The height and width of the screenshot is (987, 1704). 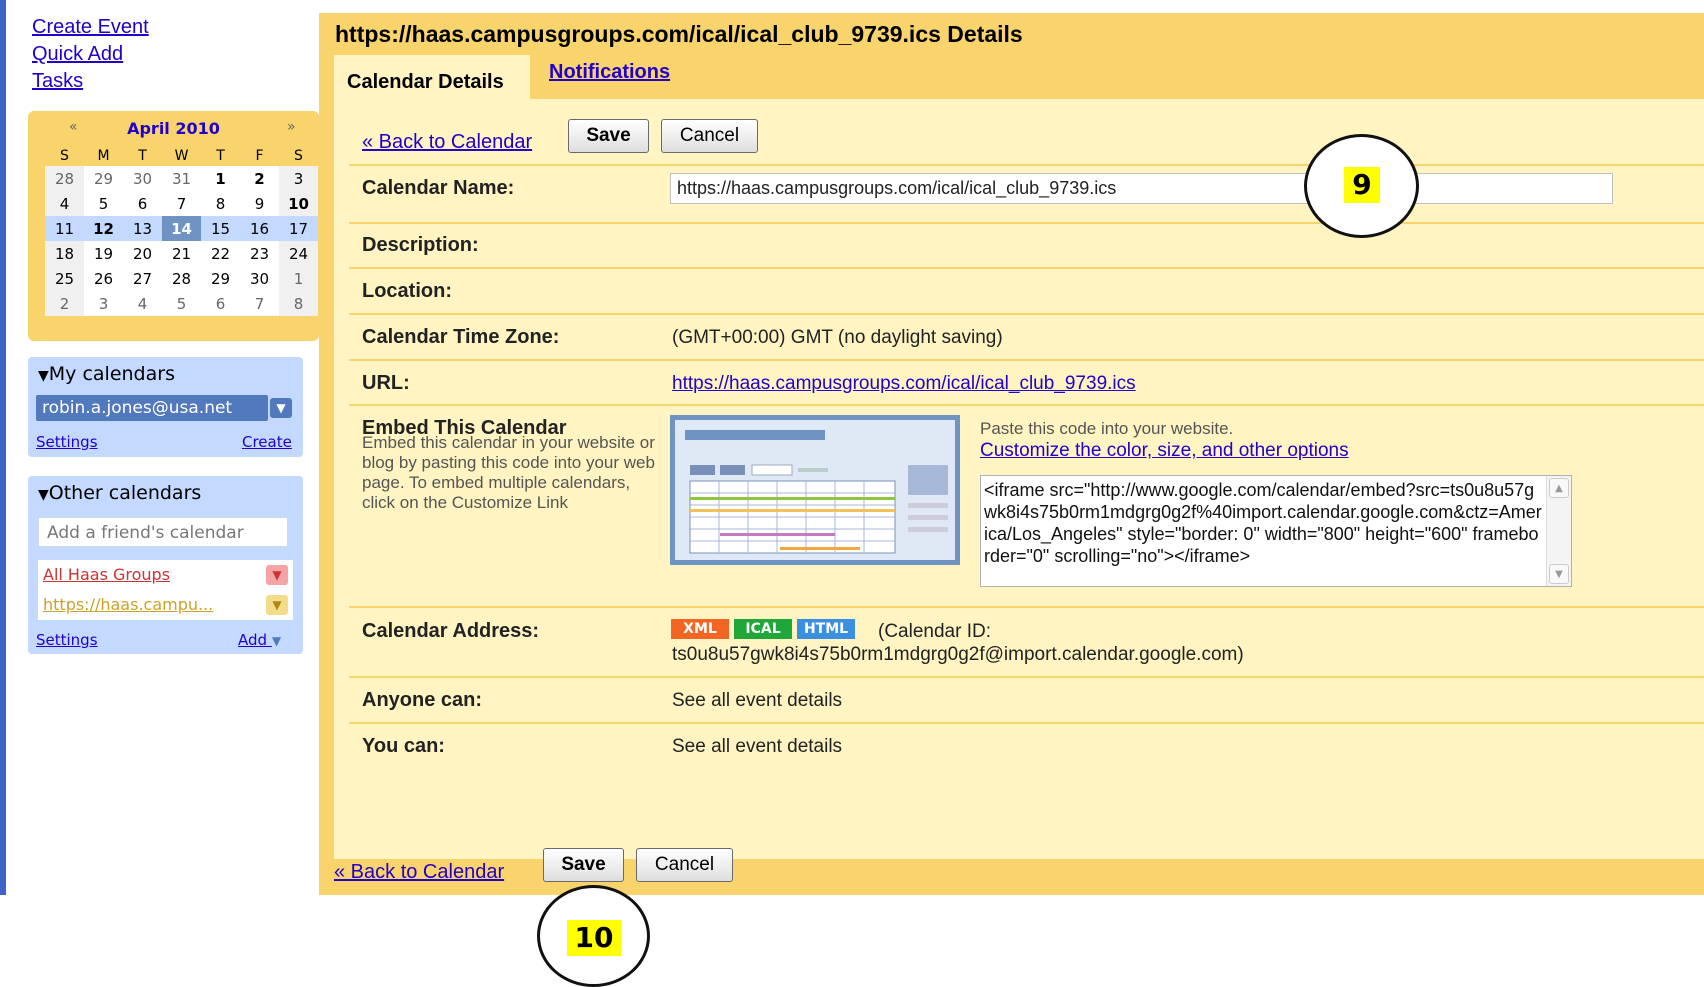 What do you see at coordinates (67, 442) in the screenshot?
I see `my-calendars-settings-link: Settings` at bounding box center [67, 442].